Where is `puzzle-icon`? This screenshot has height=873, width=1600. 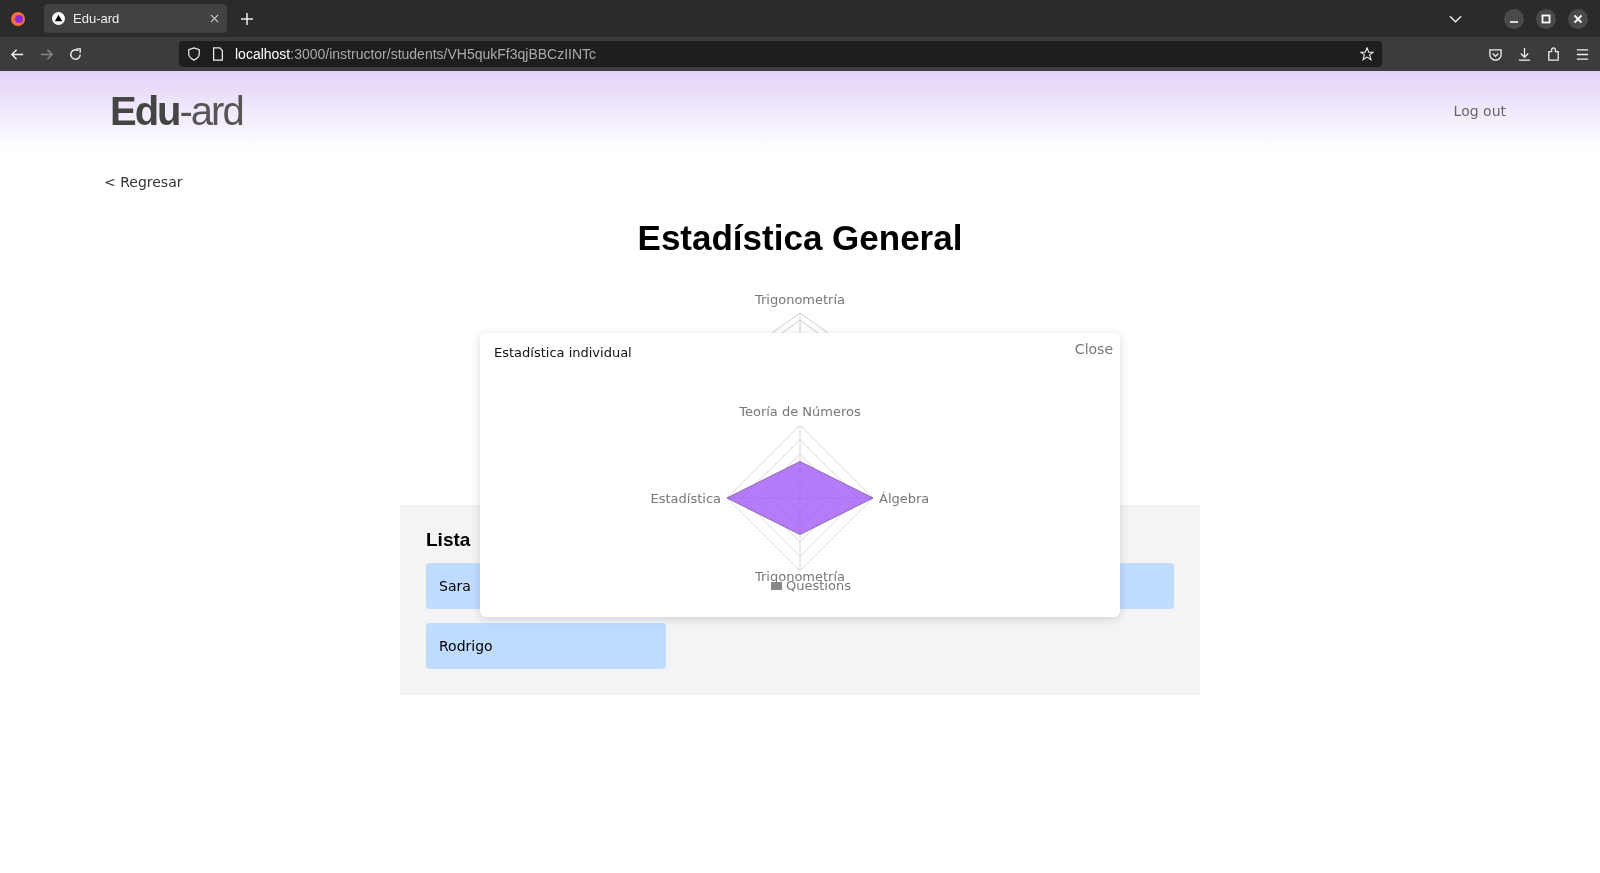
puzzle-icon is located at coordinates (1553, 54).